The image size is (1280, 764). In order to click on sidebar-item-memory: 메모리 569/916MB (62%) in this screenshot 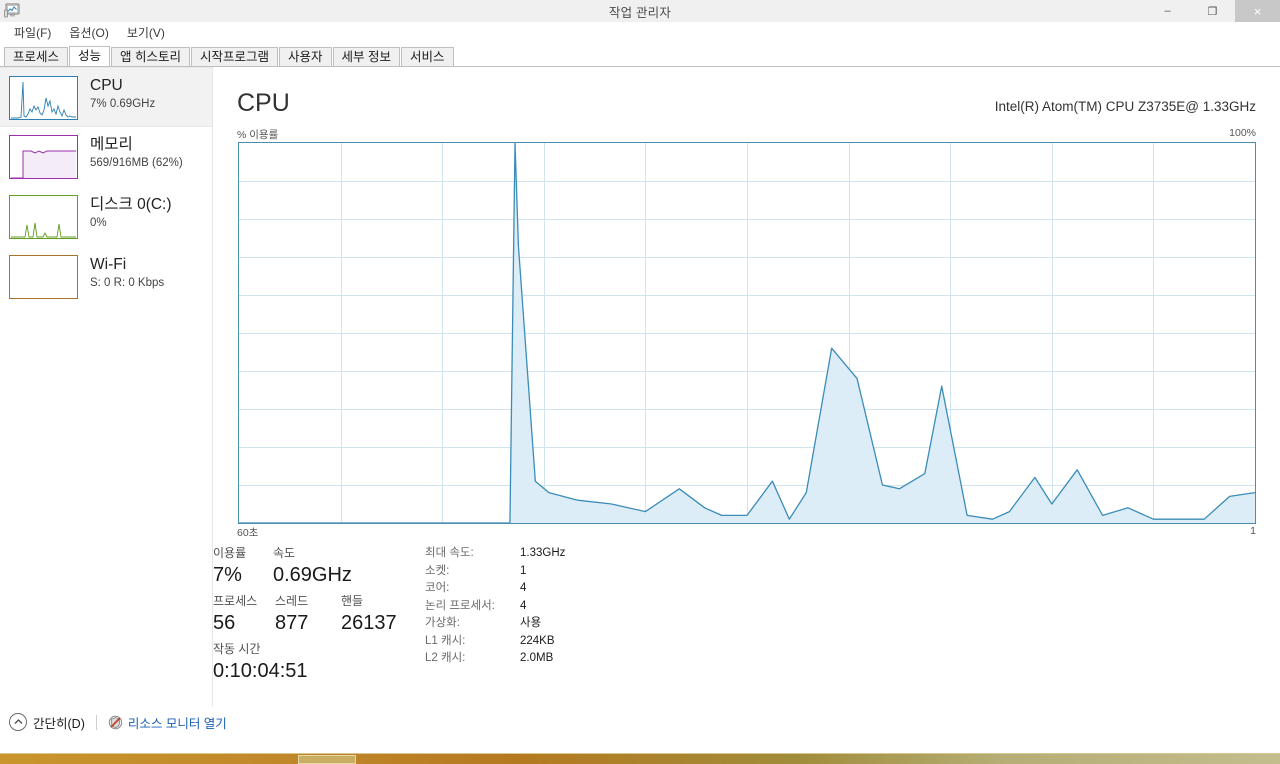, I will do `click(106, 157)`.